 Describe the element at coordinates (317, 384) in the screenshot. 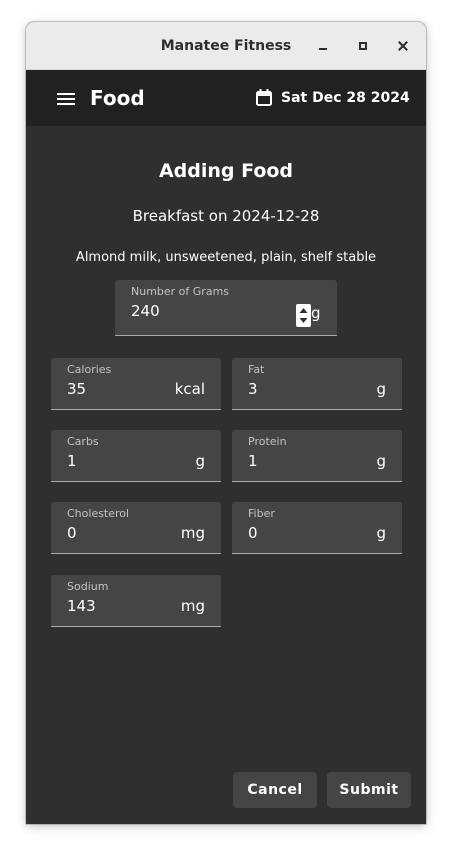

I see `fat-field: Fat 3 g` at that location.